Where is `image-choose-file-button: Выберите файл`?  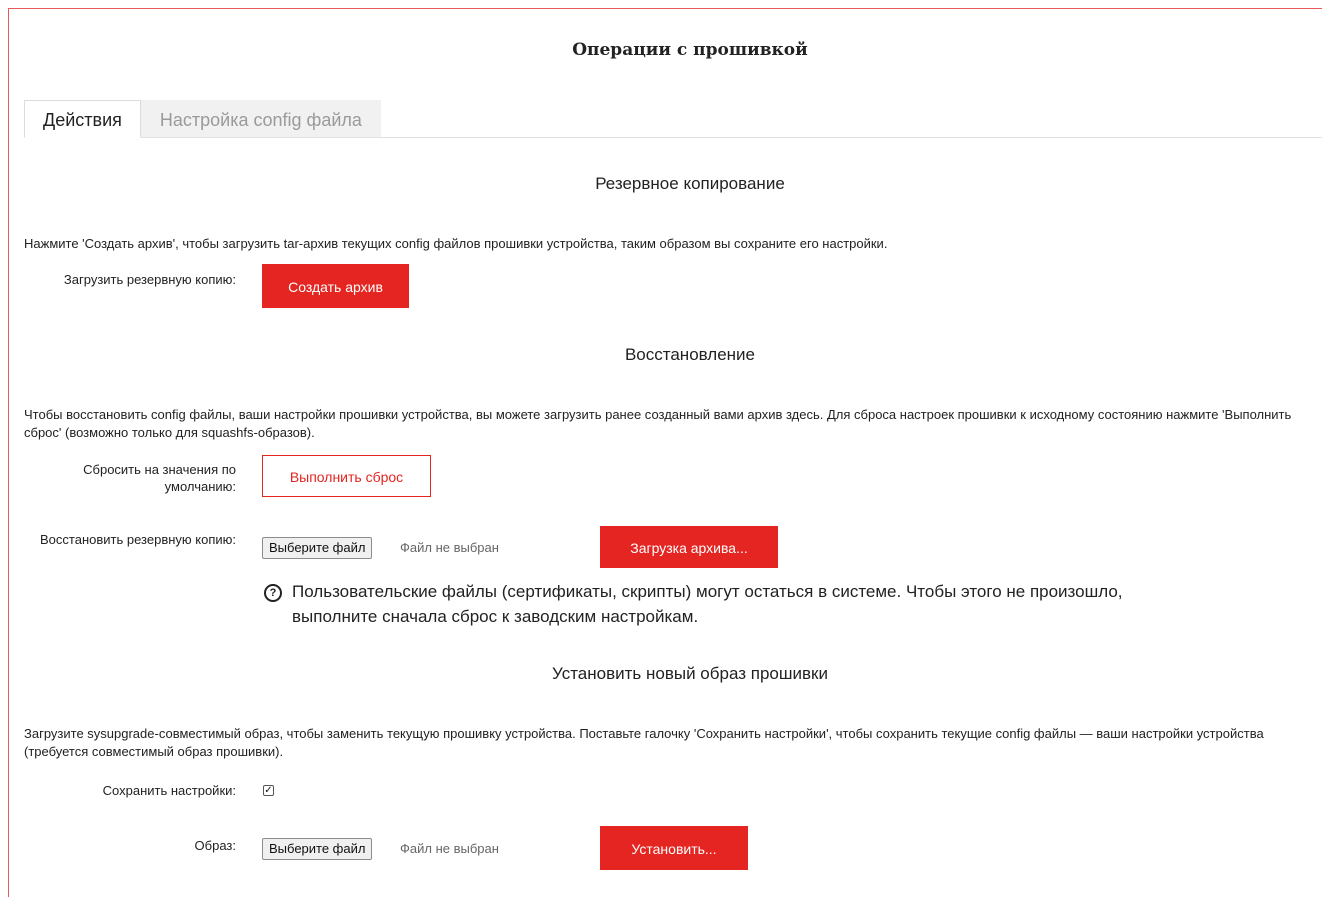 image-choose-file-button: Выберите файл is located at coordinates (317, 849).